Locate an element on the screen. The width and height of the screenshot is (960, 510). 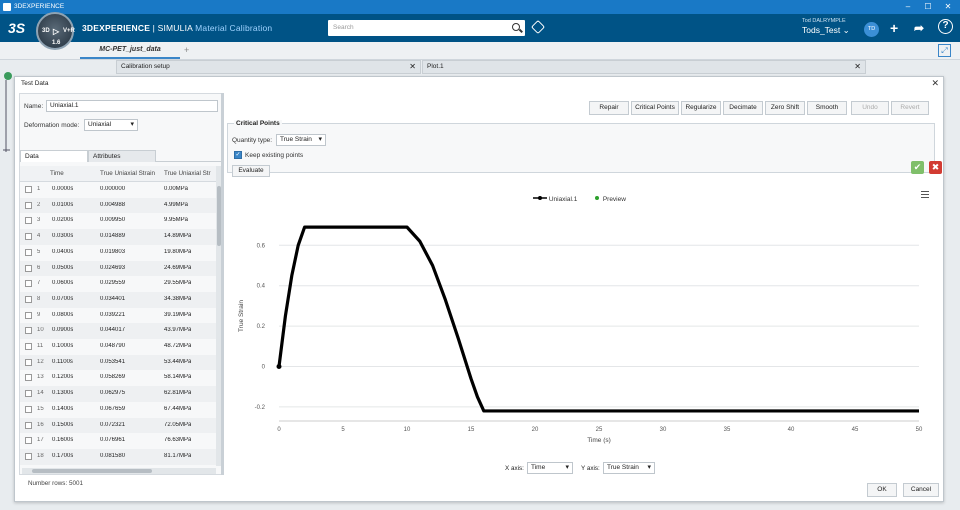
avatar: TD is located at coordinates (871, 29).